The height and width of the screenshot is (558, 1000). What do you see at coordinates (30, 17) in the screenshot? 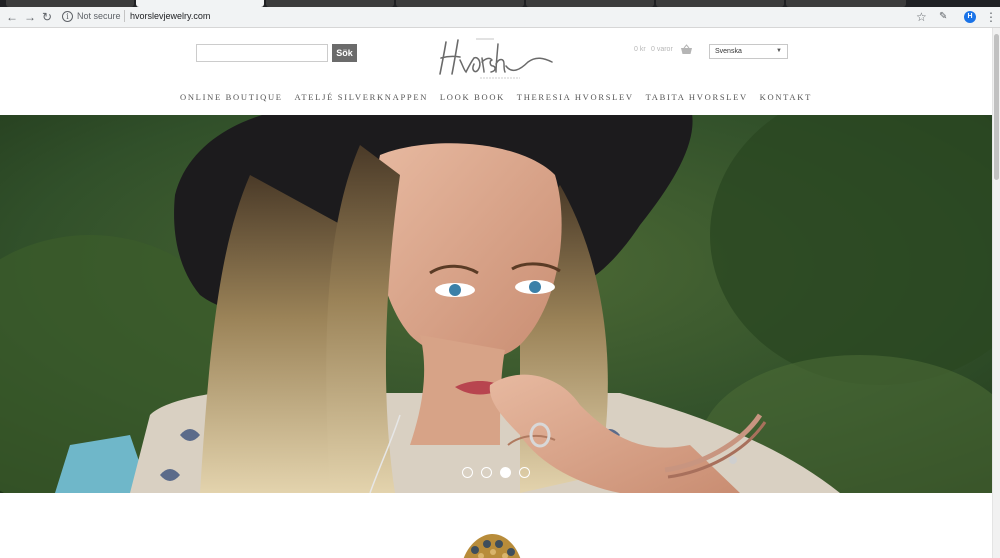
I see `forward-icon: →` at bounding box center [30, 17].